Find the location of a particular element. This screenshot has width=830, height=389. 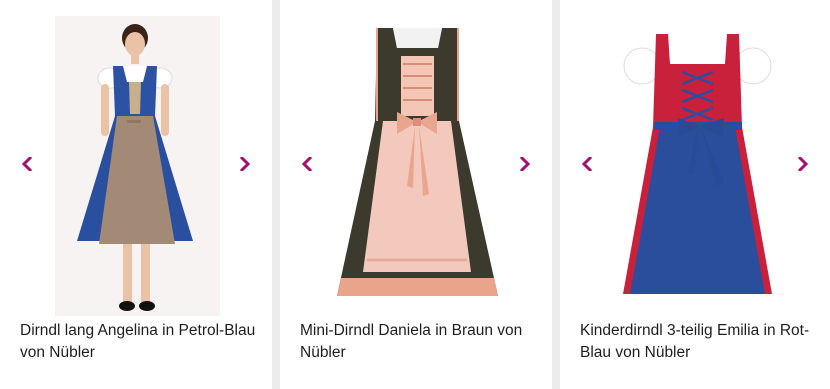

product-title: Mini-Dirndl Daniela in Braun von Nübler is located at coordinates (421, 342).